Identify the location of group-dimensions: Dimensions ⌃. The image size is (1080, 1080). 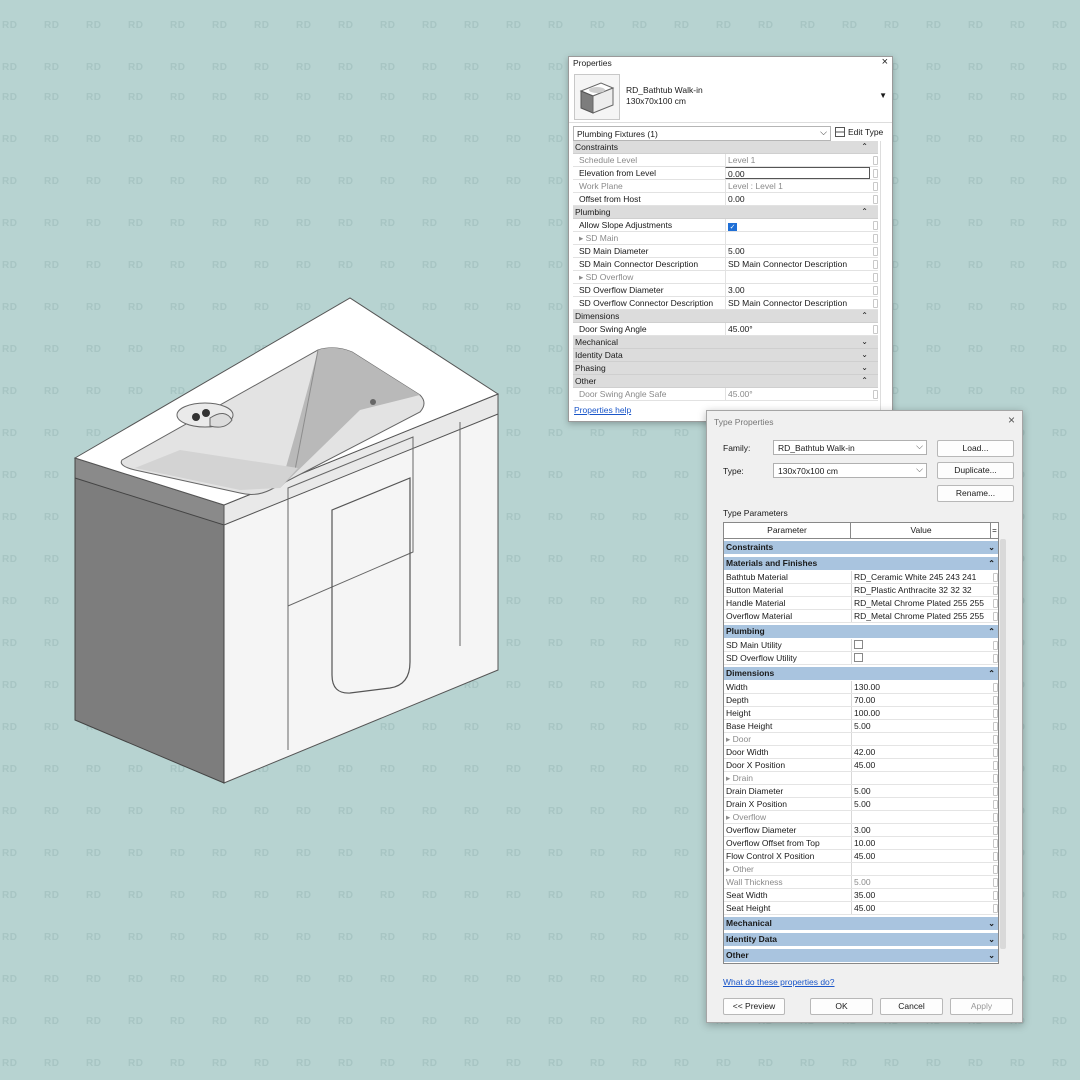
(861, 674).